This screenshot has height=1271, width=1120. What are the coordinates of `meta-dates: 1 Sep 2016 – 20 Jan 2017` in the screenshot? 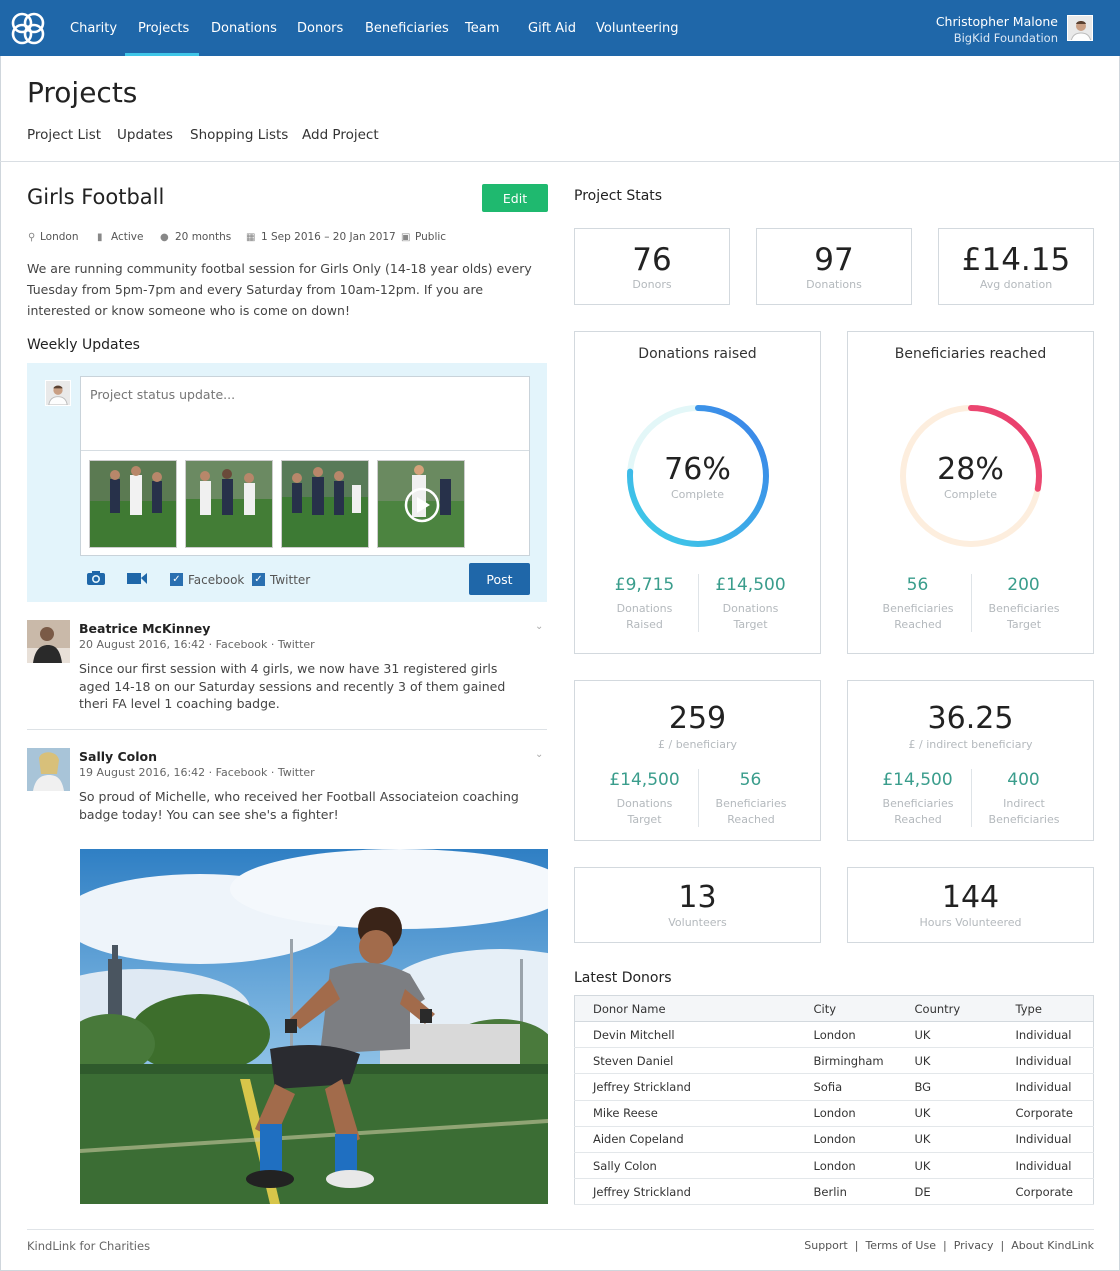 It's located at (328, 237).